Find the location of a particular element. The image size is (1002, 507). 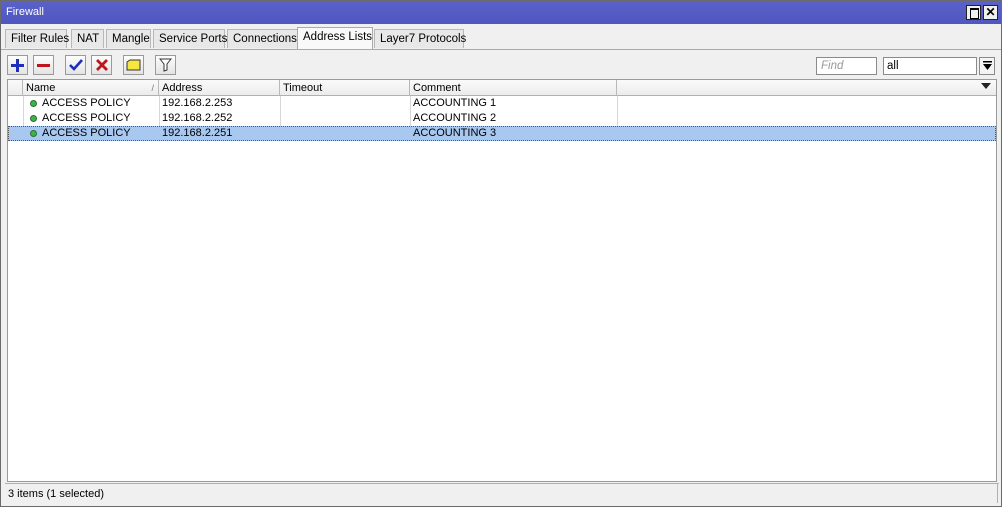

filter-icon is located at coordinates (165, 65).